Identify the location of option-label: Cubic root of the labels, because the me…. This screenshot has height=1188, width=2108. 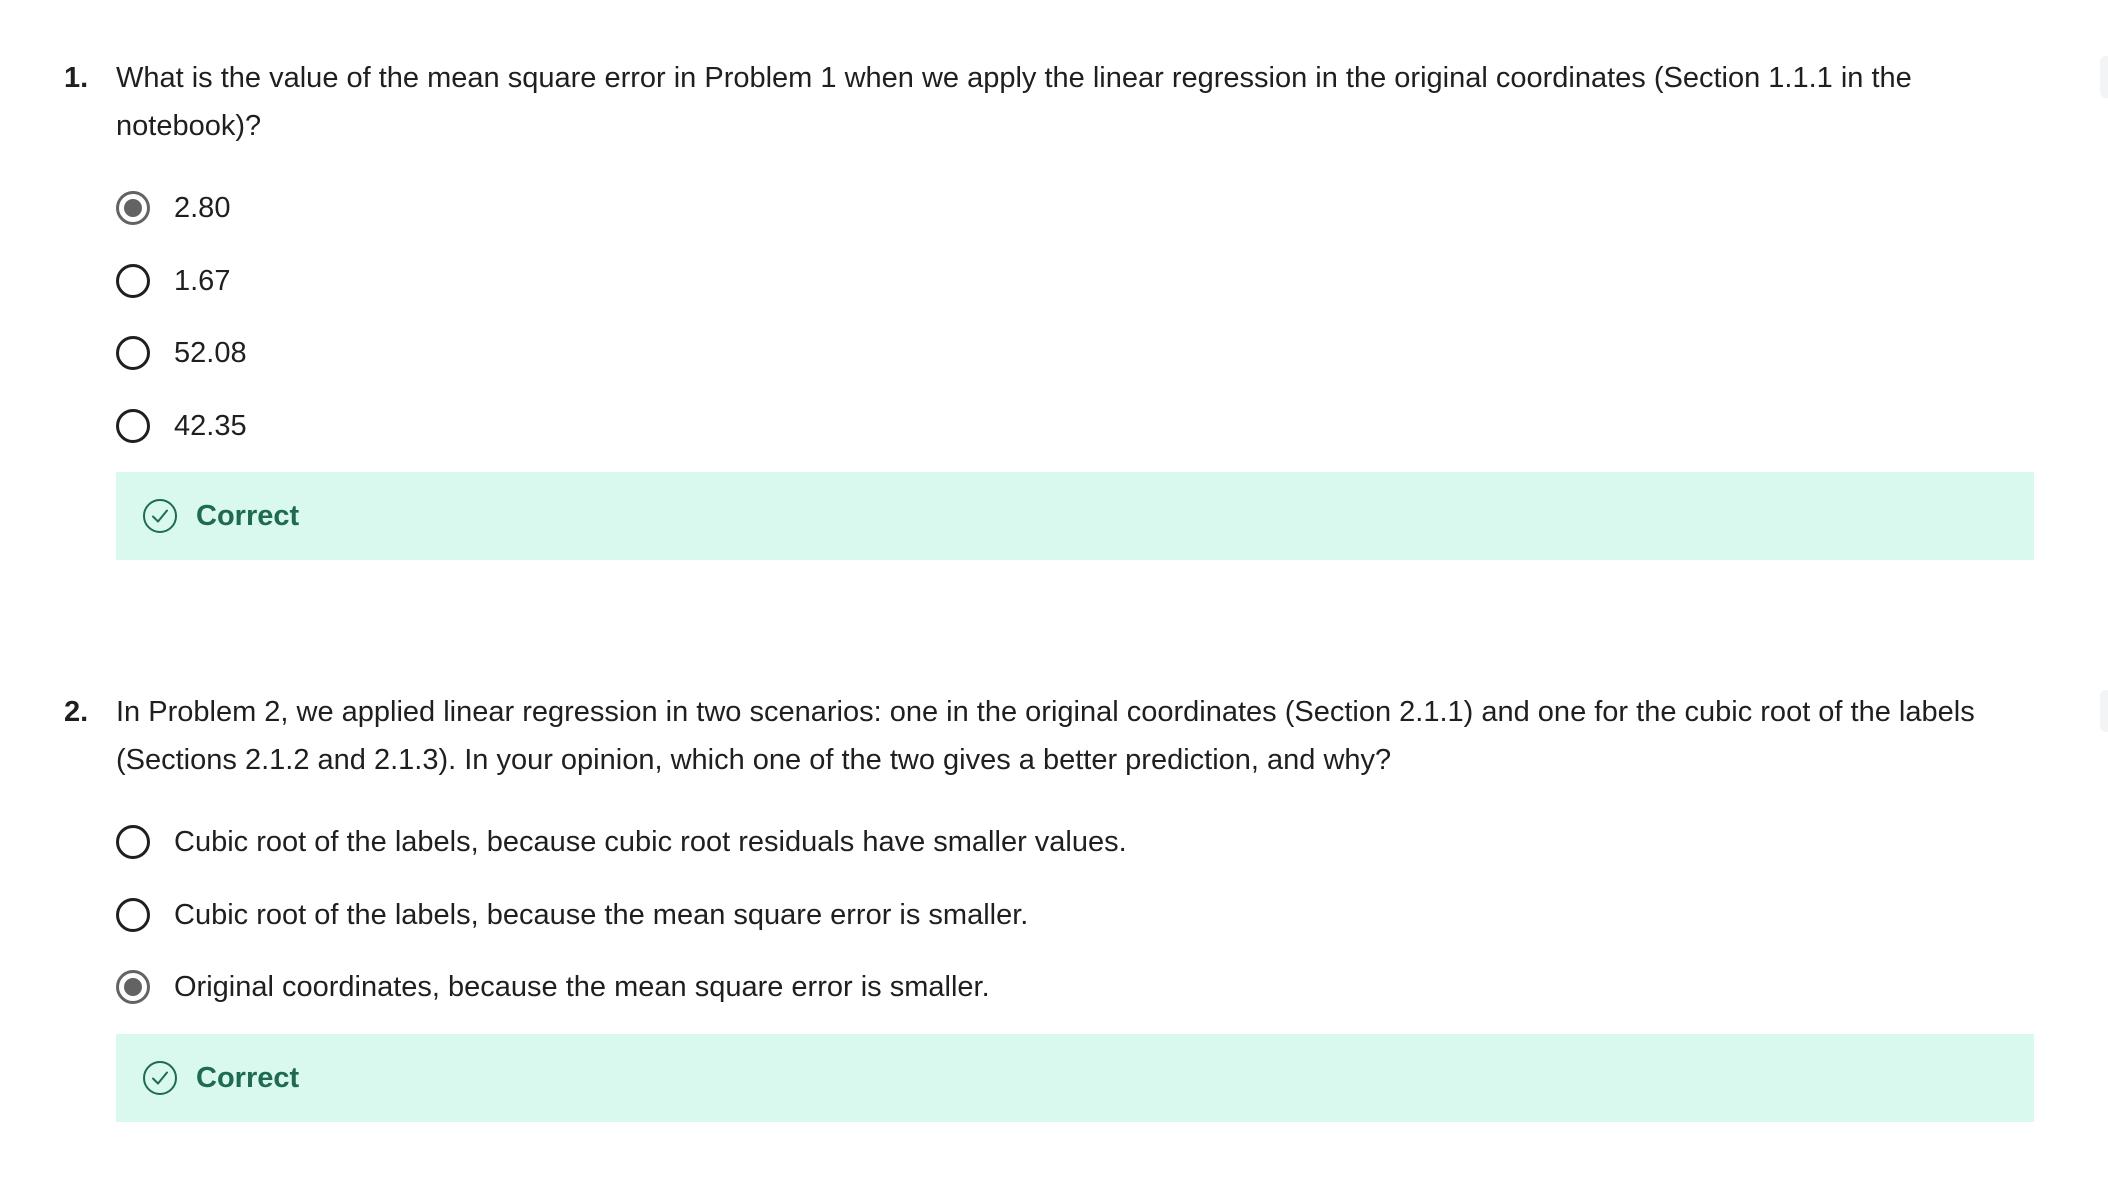
(601, 914).